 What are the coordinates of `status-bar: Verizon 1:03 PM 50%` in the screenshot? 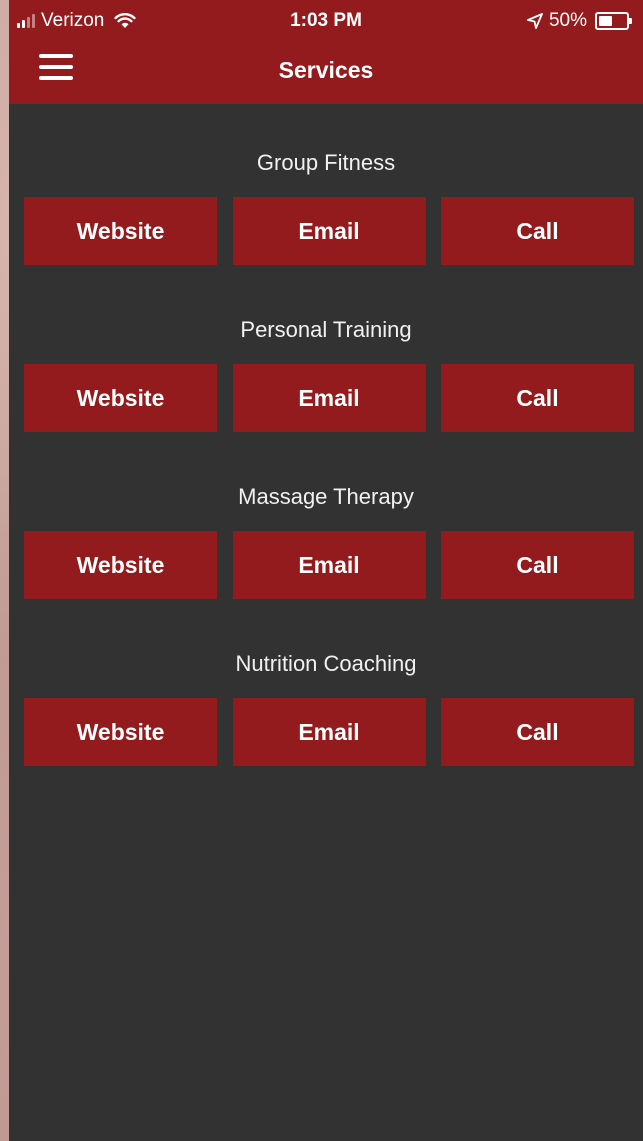 It's located at (326, 20).